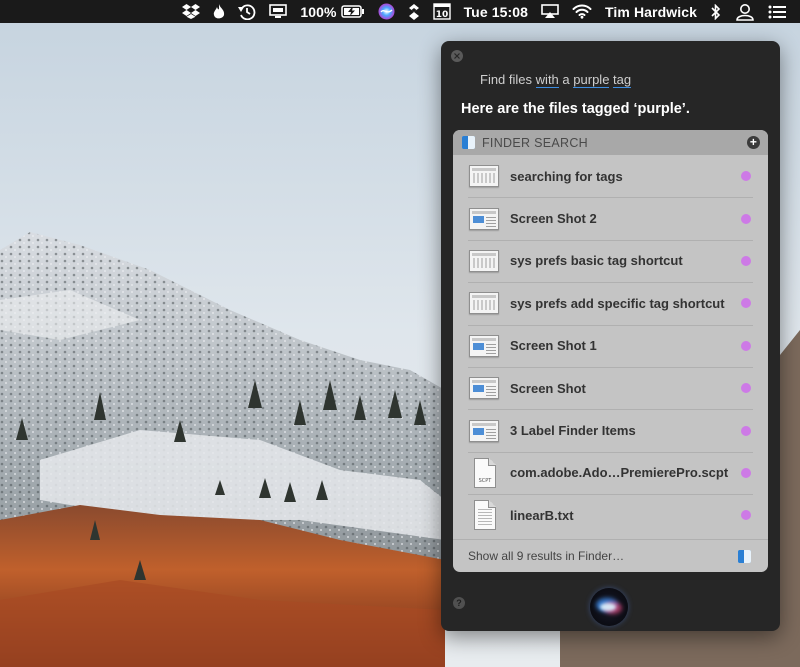  I want to click on query-word: tag, so click(622, 80).